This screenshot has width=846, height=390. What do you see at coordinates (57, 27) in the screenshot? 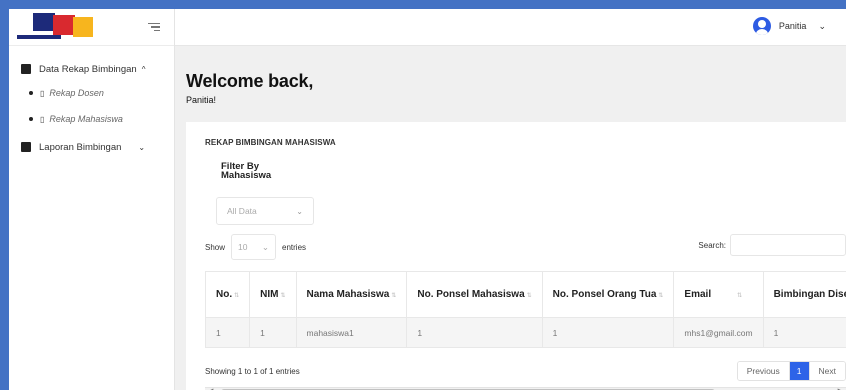
I see `app-logo` at bounding box center [57, 27].